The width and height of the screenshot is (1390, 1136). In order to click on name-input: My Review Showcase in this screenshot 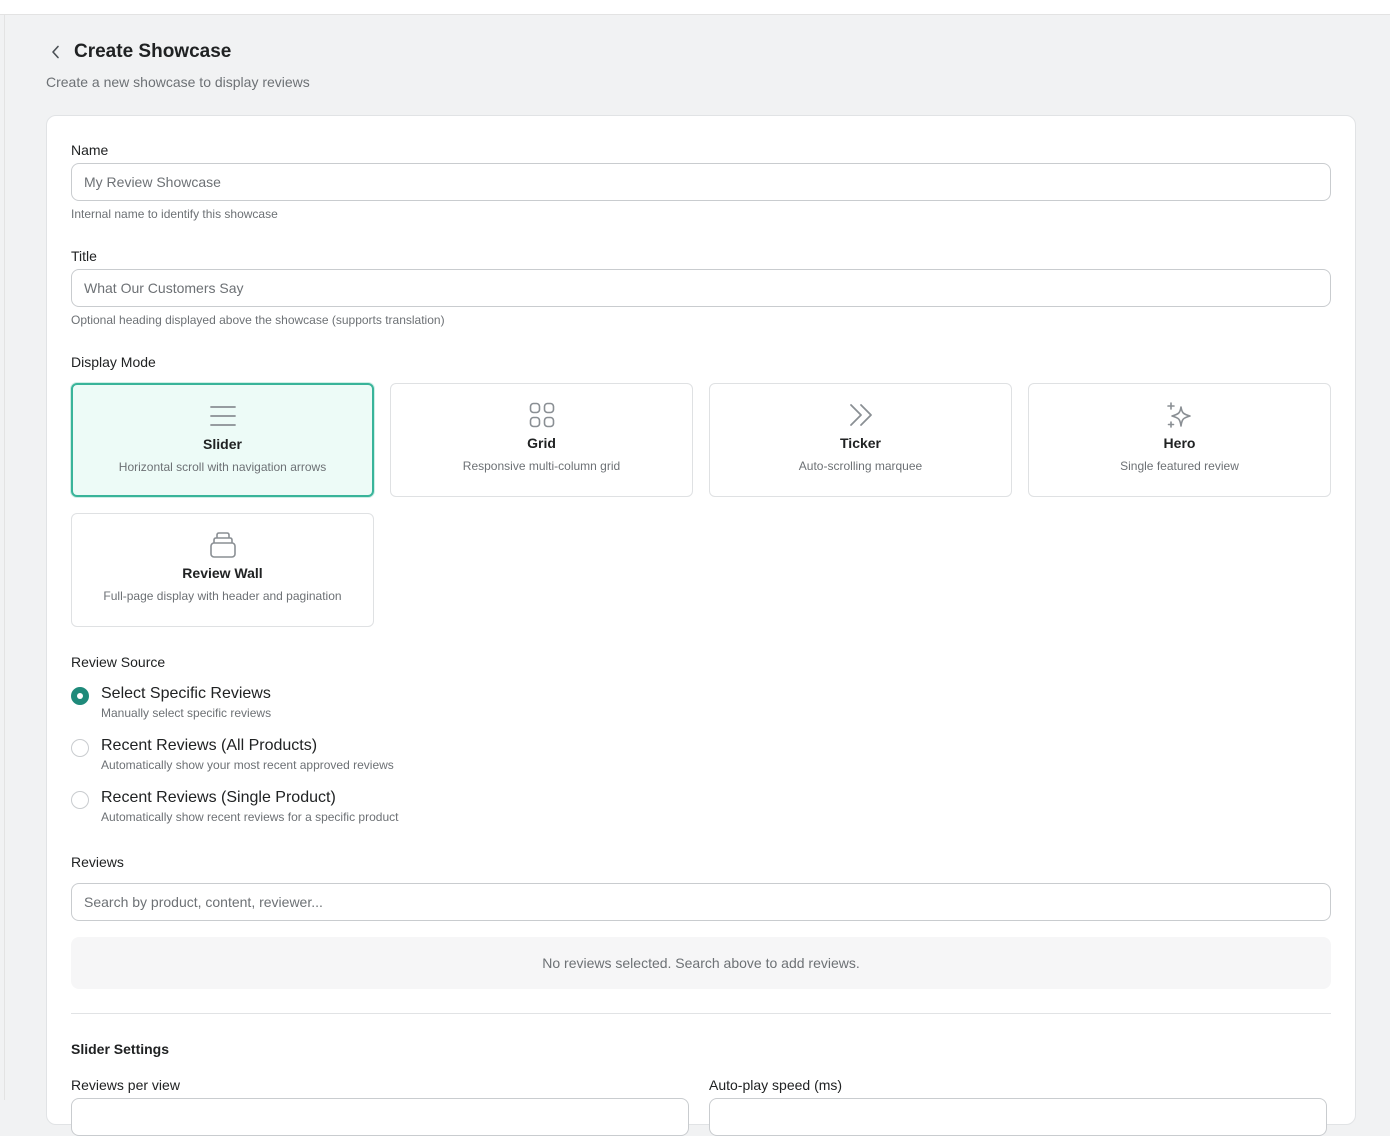, I will do `click(701, 182)`.